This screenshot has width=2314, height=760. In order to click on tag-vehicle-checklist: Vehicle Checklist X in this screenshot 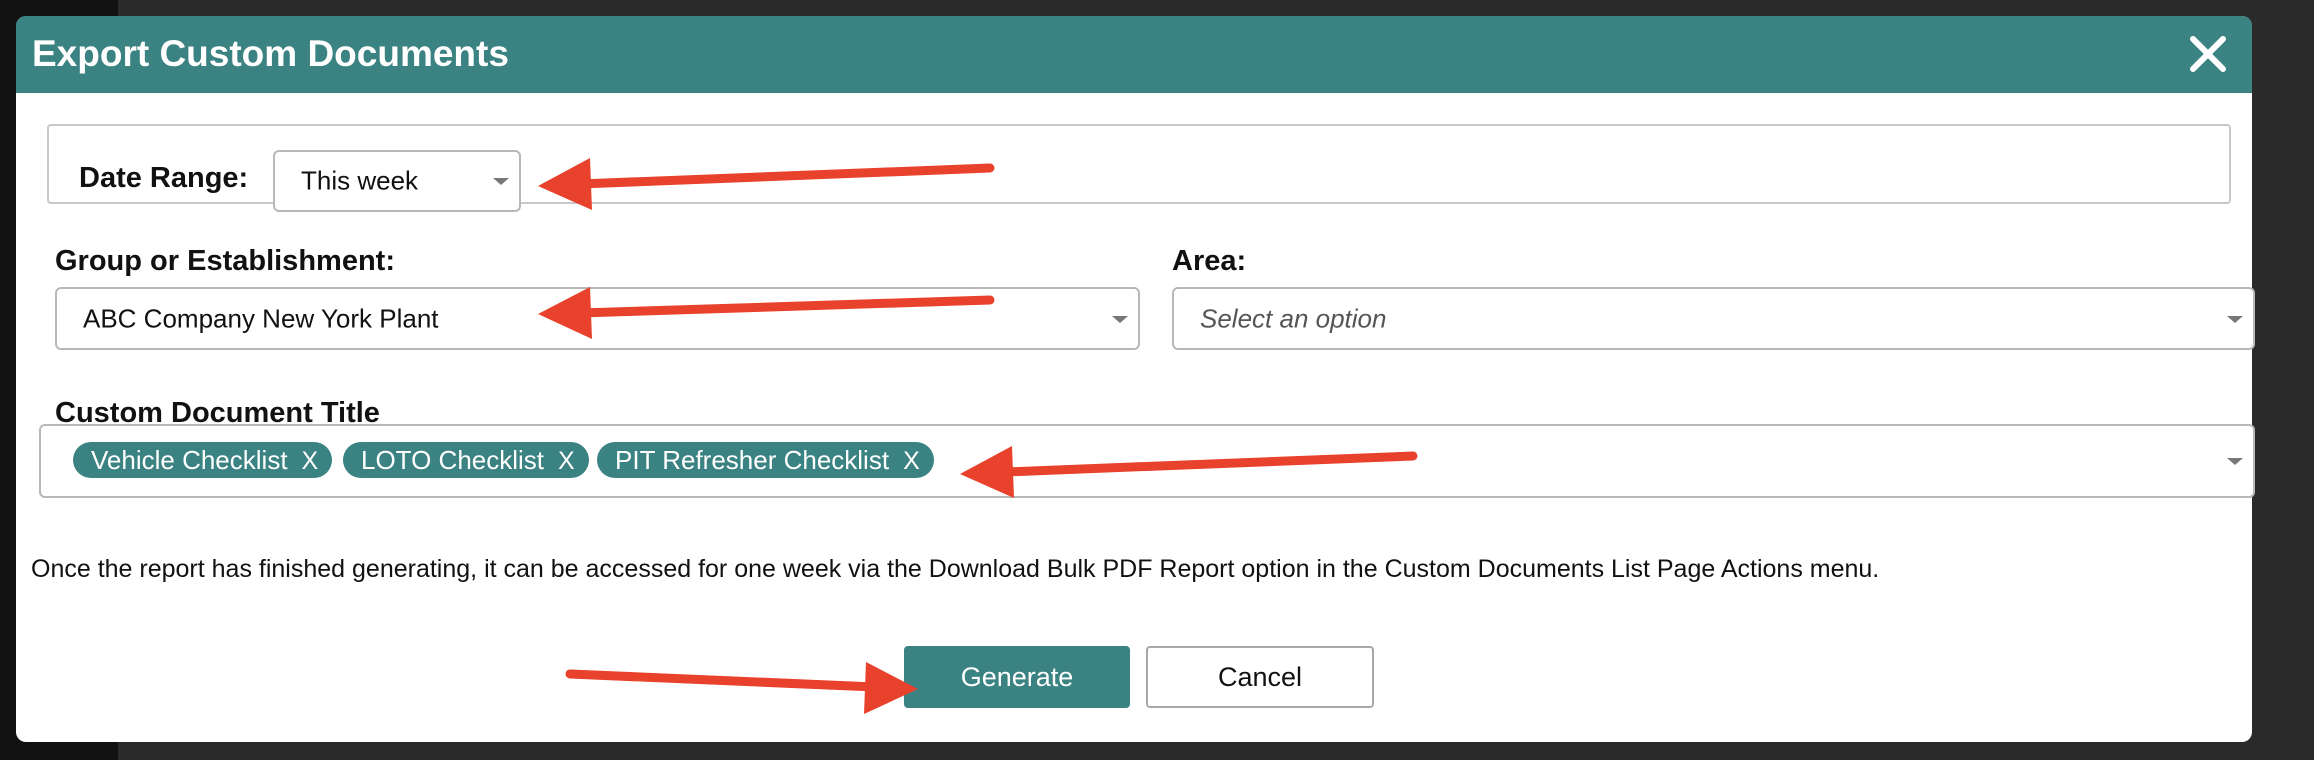, I will do `click(203, 460)`.